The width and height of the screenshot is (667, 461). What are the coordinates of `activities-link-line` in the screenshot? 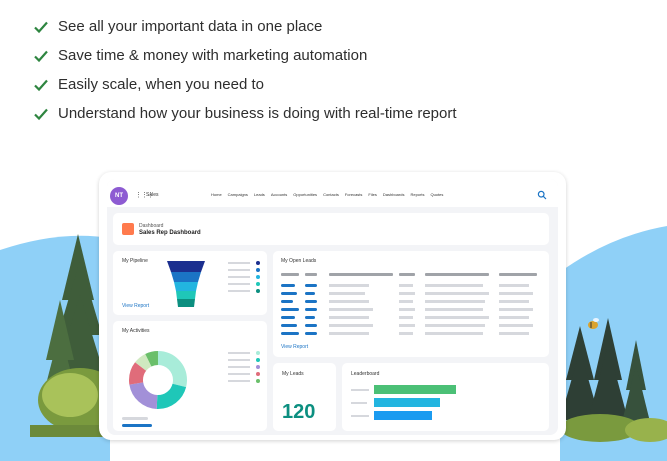 It's located at (137, 425).